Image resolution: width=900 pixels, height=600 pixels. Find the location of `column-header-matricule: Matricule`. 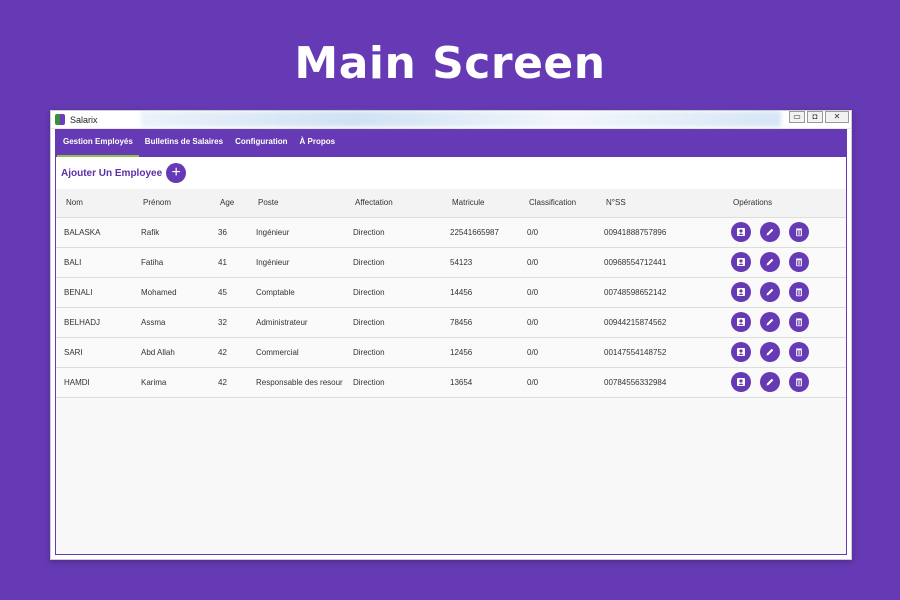

column-header-matricule: Matricule is located at coordinates (480, 203).